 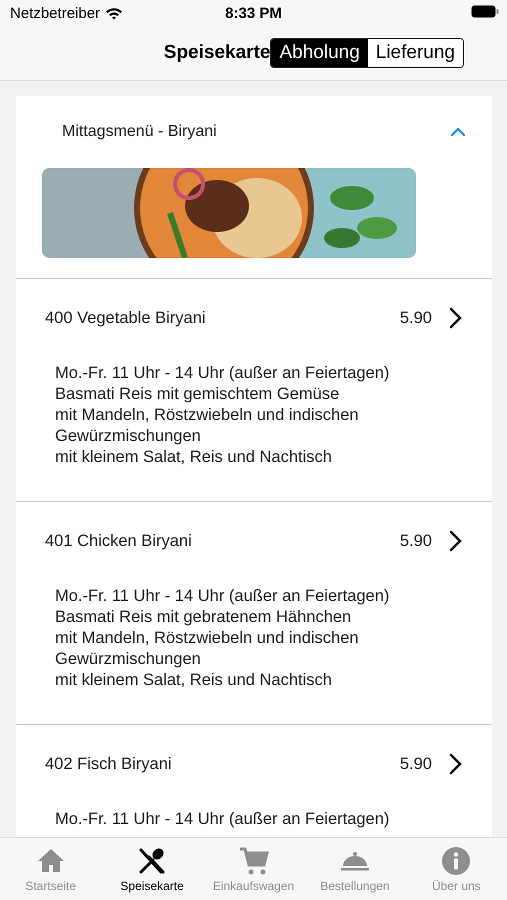 What do you see at coordinates (114, 13) in the screenshot?
I see `wifi-icon` at bounding box center [114, 13].